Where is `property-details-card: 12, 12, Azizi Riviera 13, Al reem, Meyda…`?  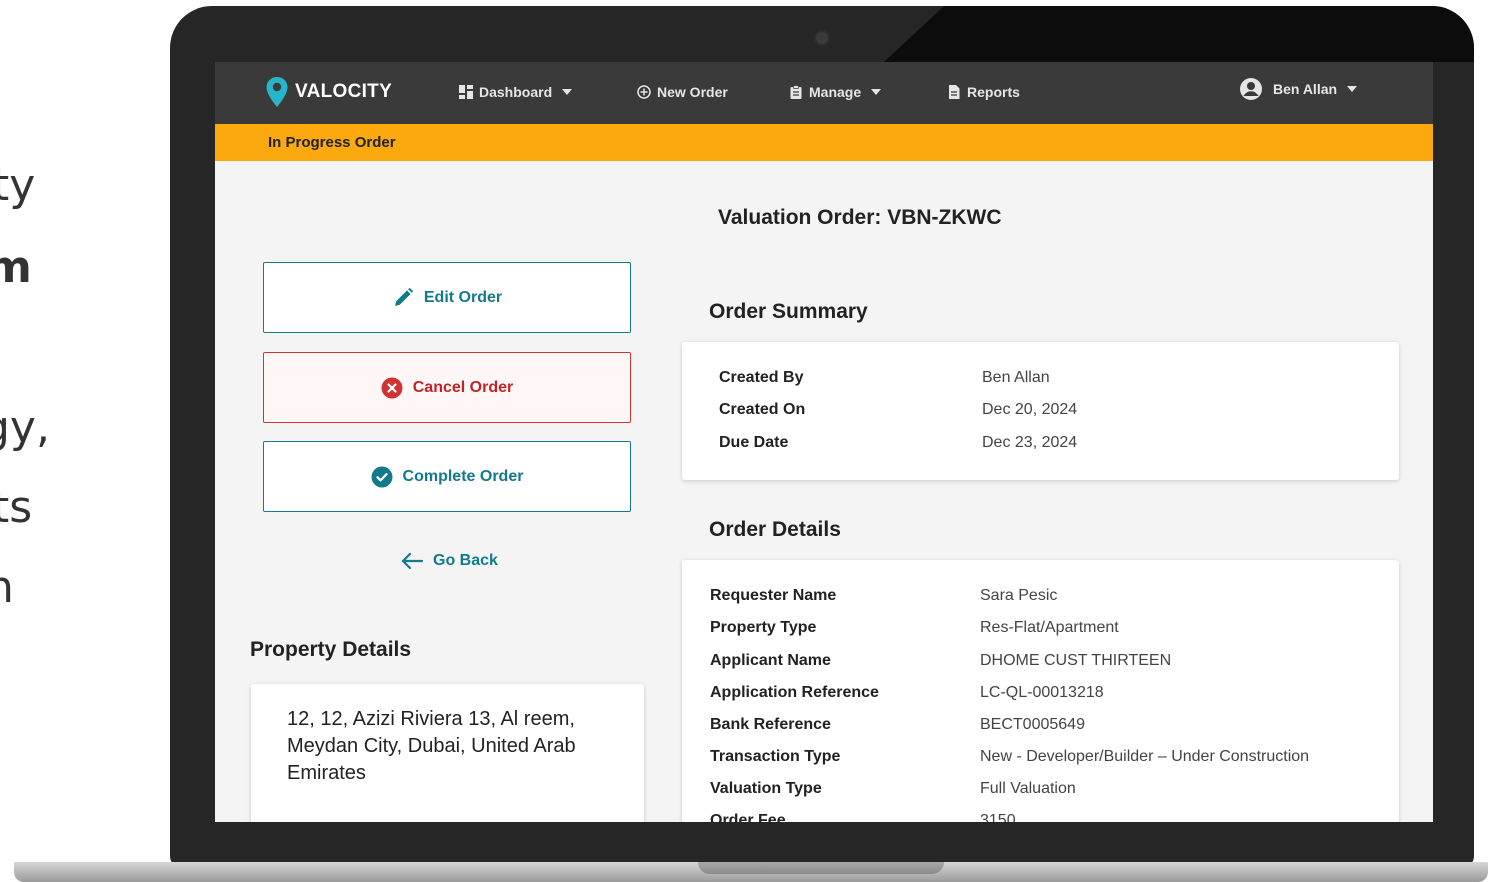
property-details-card: 12, 12, Azizi Riviera 13, Al reem, Meyda… is located at coordinates (447, 753).